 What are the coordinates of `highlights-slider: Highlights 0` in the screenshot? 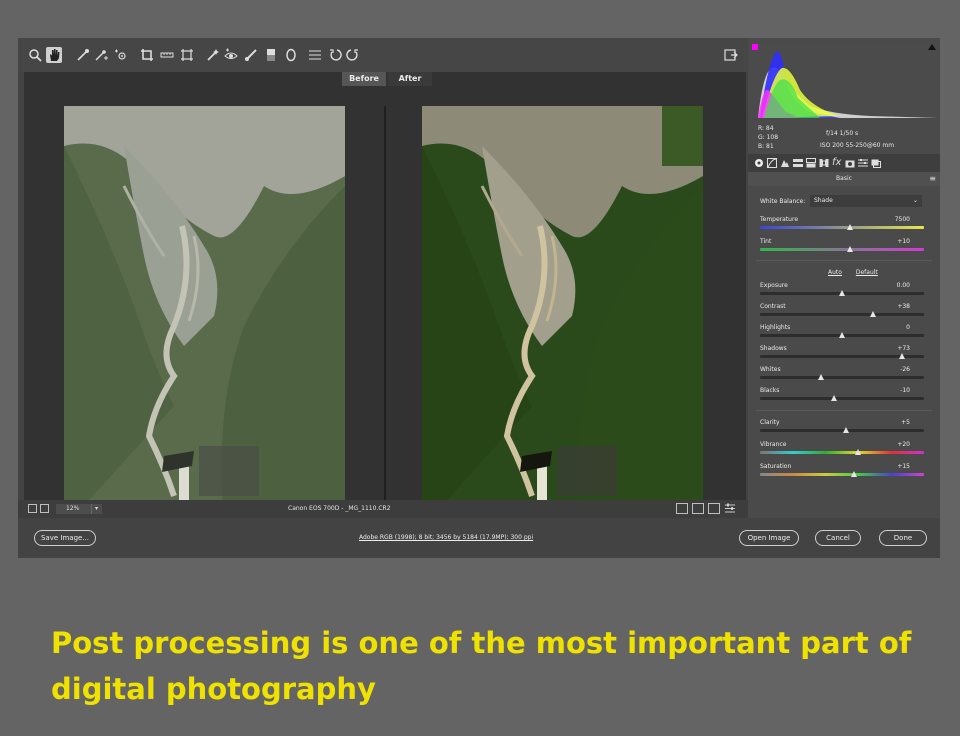 It's located at (842, 332).